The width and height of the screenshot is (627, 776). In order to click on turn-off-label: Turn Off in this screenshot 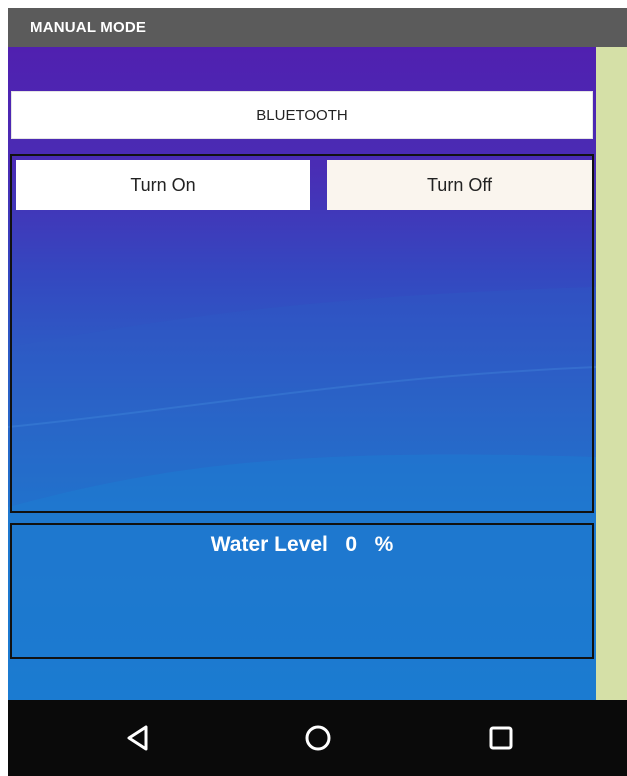, I will do `click(459, 184)`.